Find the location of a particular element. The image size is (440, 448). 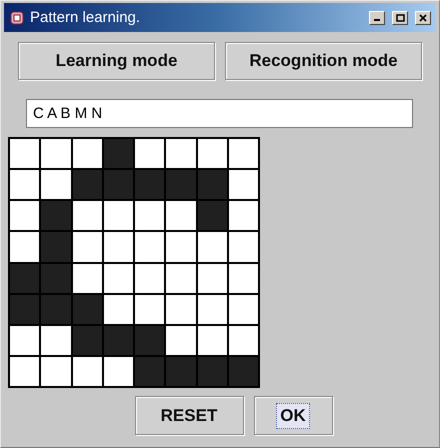

window-title: Pattern learning. is located at coordinates (86, 17).